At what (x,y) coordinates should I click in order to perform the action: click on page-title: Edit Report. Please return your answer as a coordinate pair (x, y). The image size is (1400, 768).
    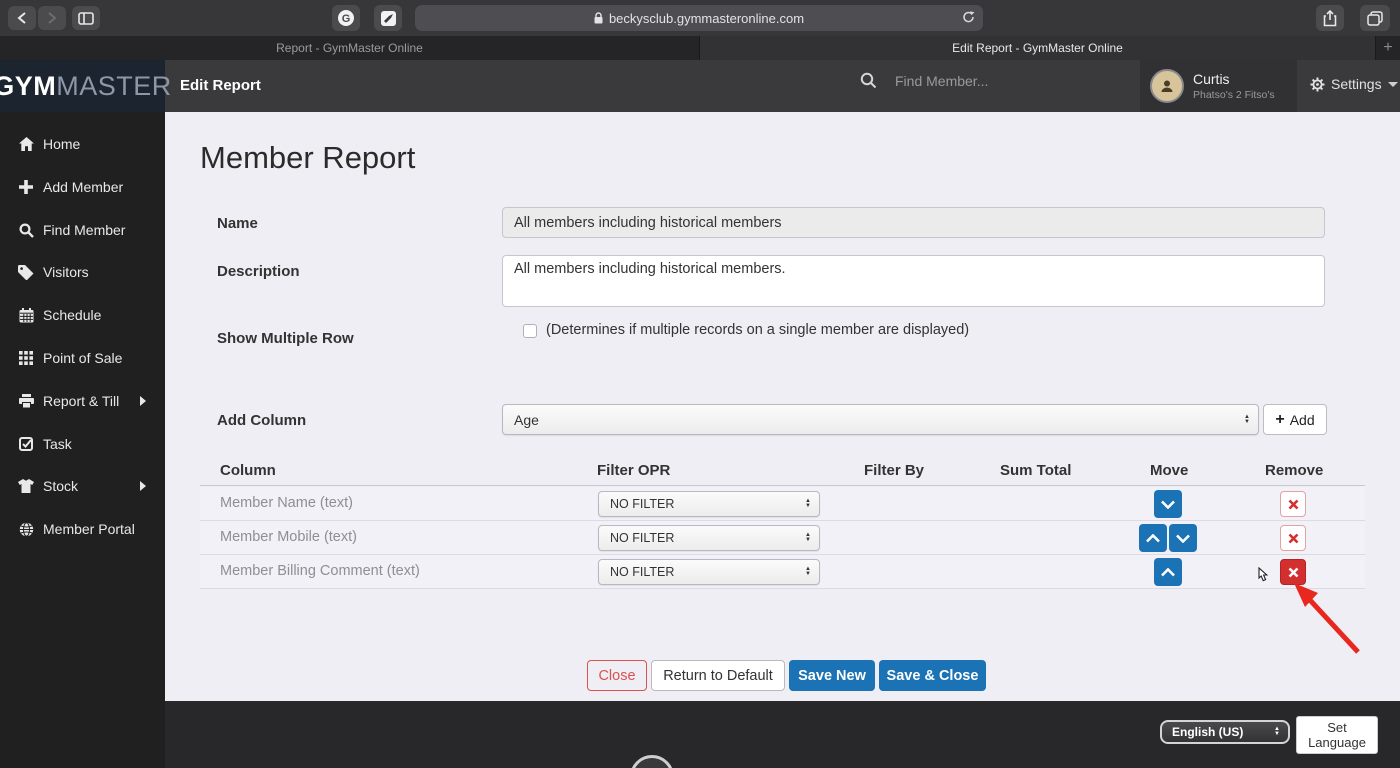
    Looking at the image, I should click on (220, 85).